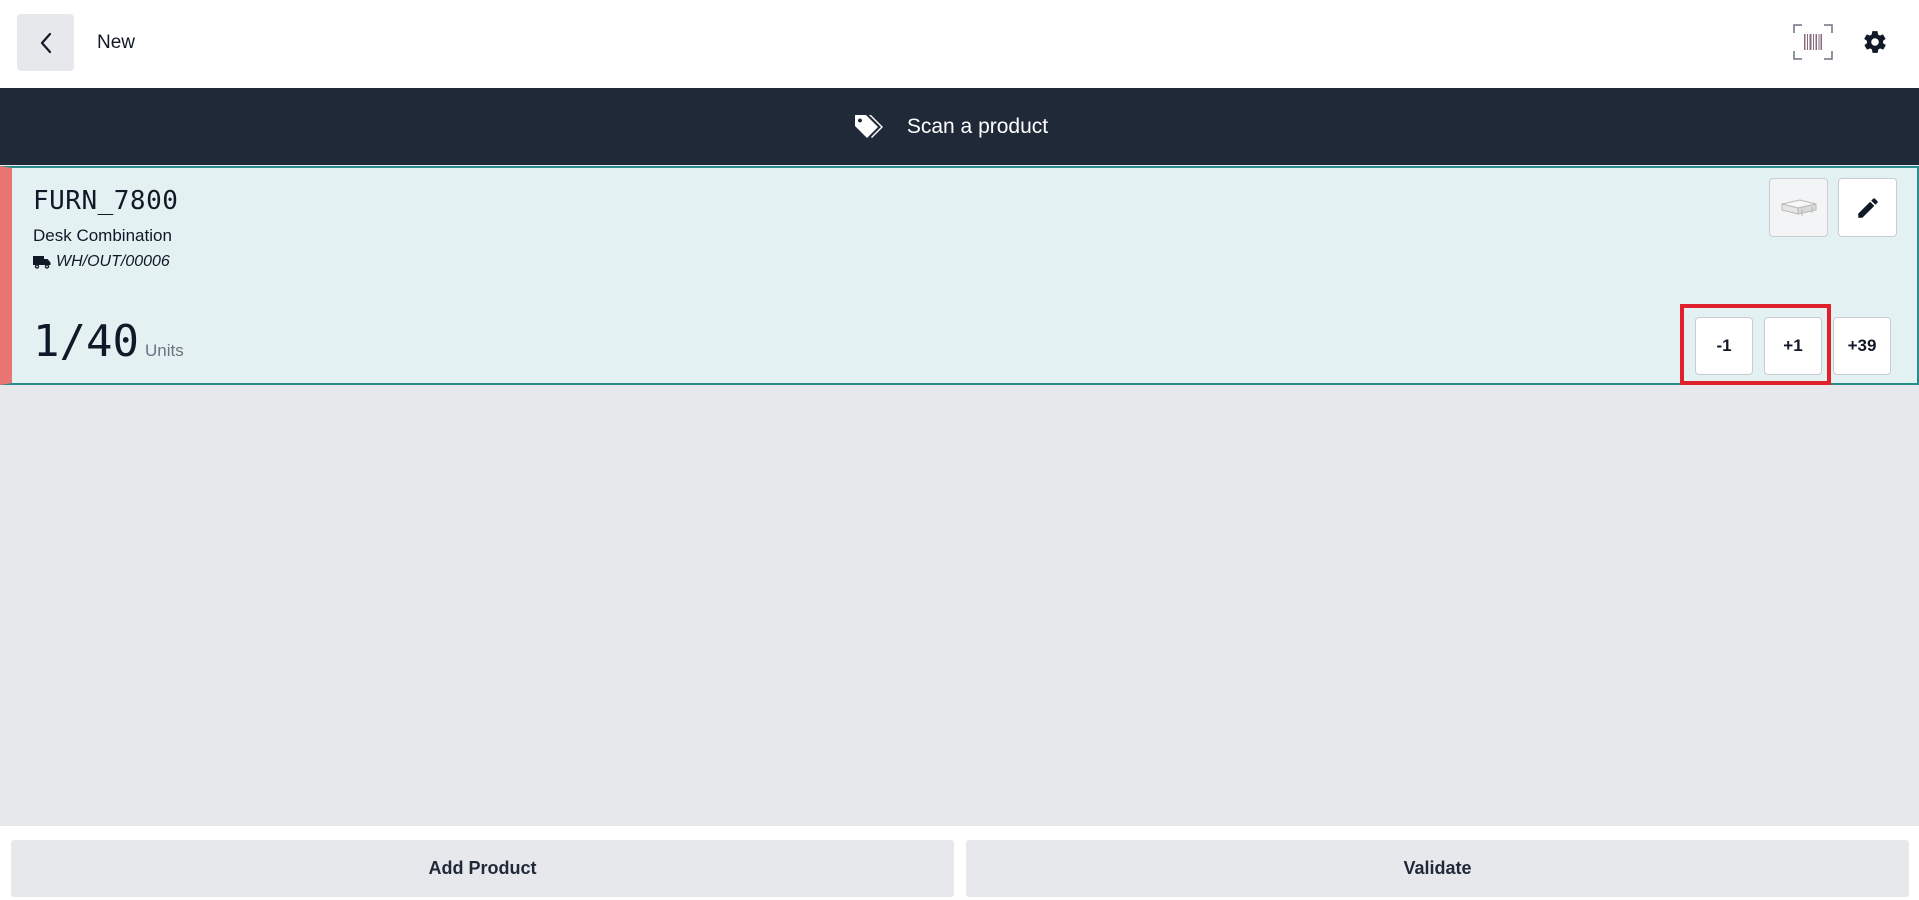 The image size is (1919, 900). I want to click on picking-reference: WH/OUT/00006, so click(101, 262).